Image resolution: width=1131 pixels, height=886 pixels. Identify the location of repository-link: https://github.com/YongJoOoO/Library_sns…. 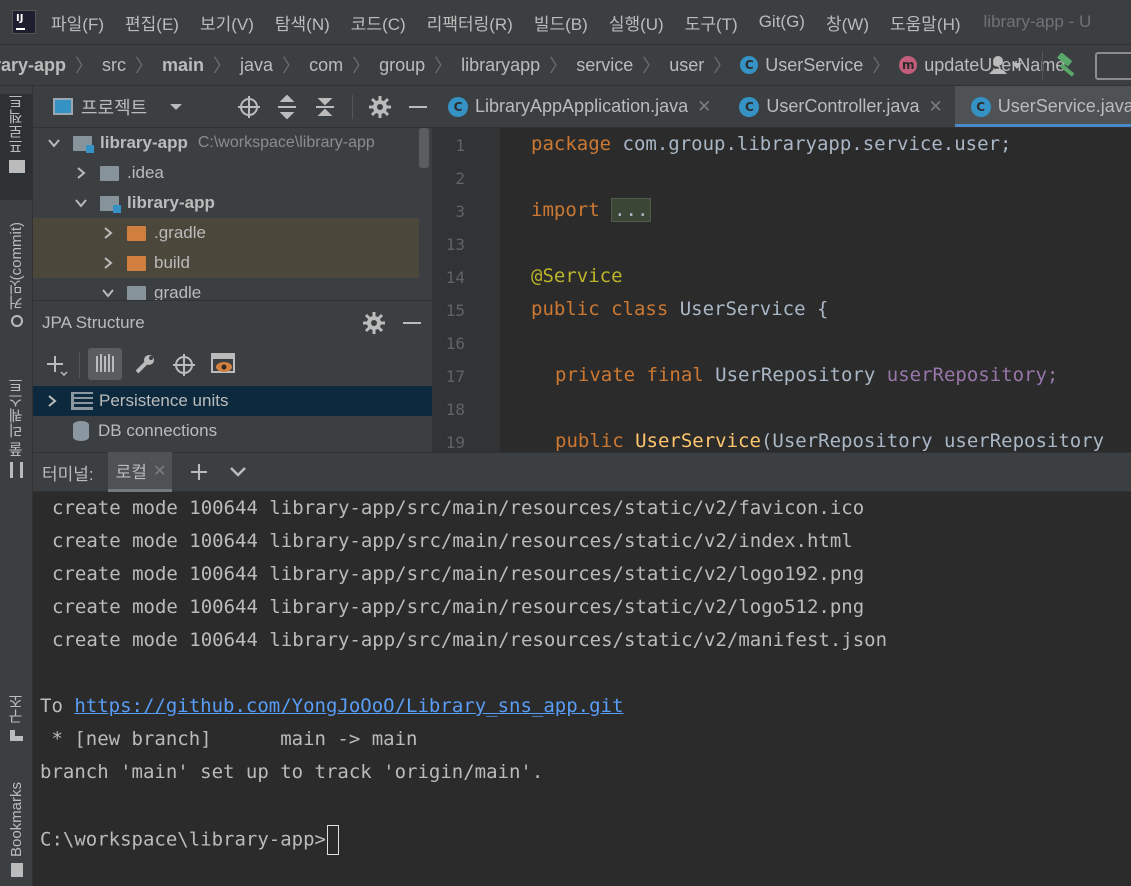
(348, 706).